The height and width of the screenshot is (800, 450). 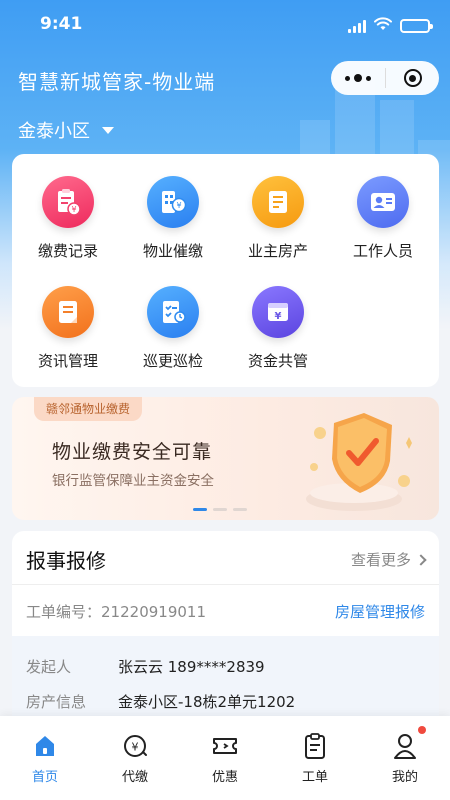 I want to click on security-shield-icon, so click(x=359, y=462).